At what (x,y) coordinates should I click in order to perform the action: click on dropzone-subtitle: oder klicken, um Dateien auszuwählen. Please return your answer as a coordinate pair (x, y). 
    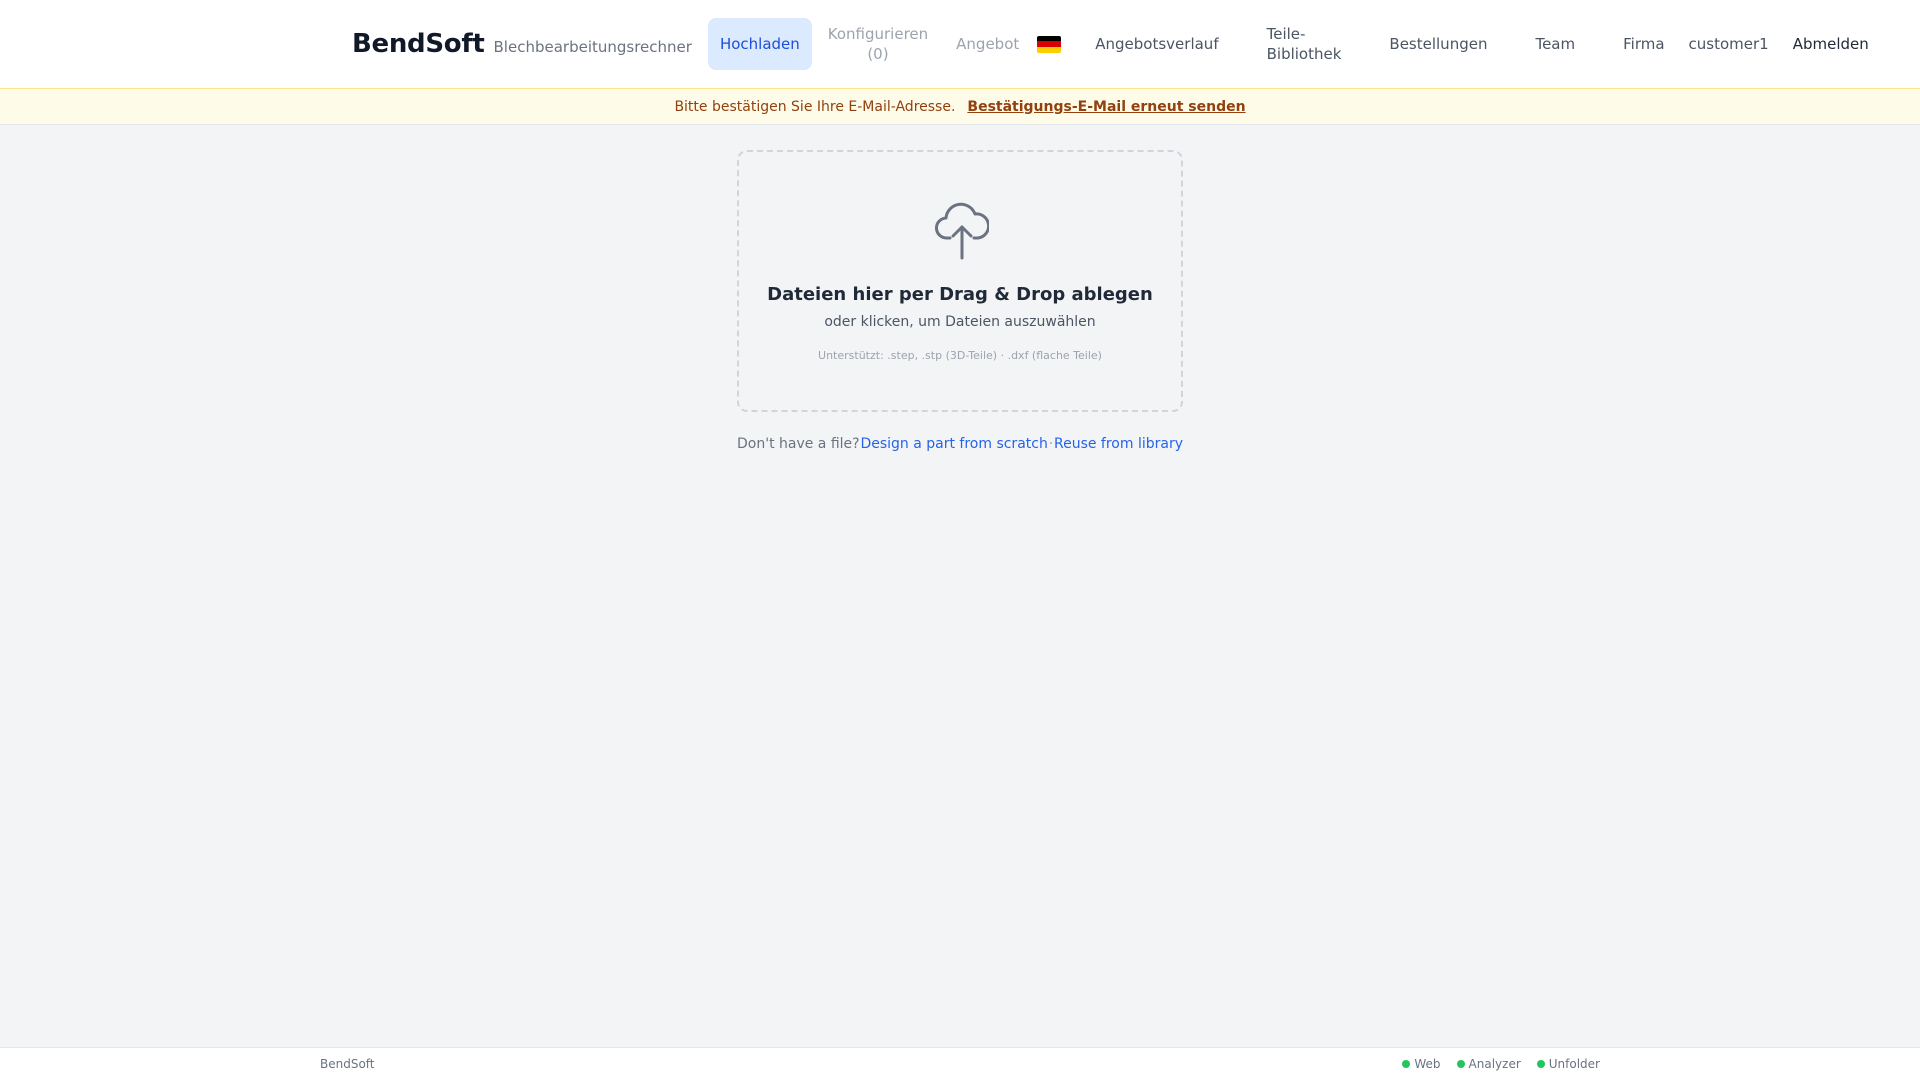
    Looking at the image, I should click on (960, 322).